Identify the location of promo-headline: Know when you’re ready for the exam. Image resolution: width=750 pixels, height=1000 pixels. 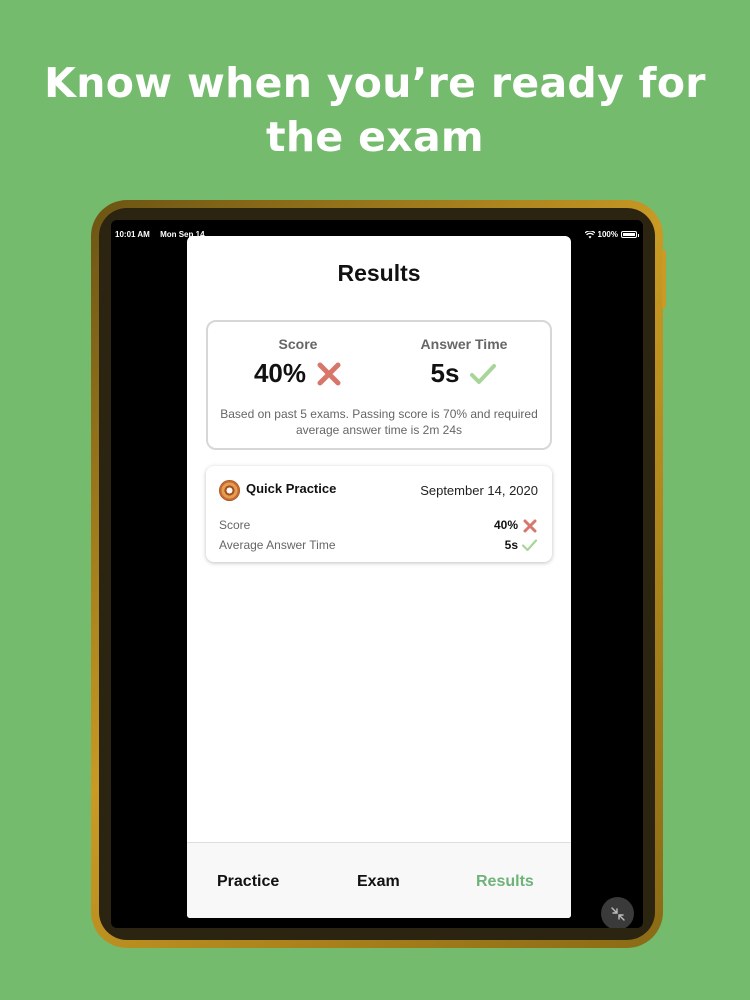
(375, 110).